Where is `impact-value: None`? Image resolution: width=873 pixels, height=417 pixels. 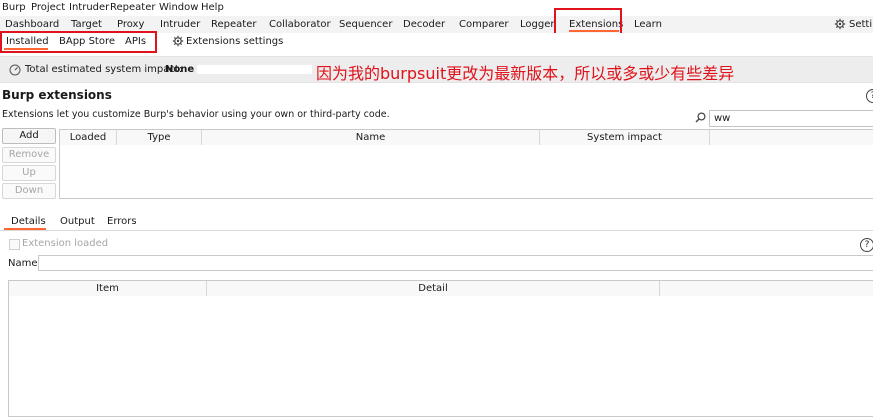
impact-value: None is located at coordinates (180, 69).